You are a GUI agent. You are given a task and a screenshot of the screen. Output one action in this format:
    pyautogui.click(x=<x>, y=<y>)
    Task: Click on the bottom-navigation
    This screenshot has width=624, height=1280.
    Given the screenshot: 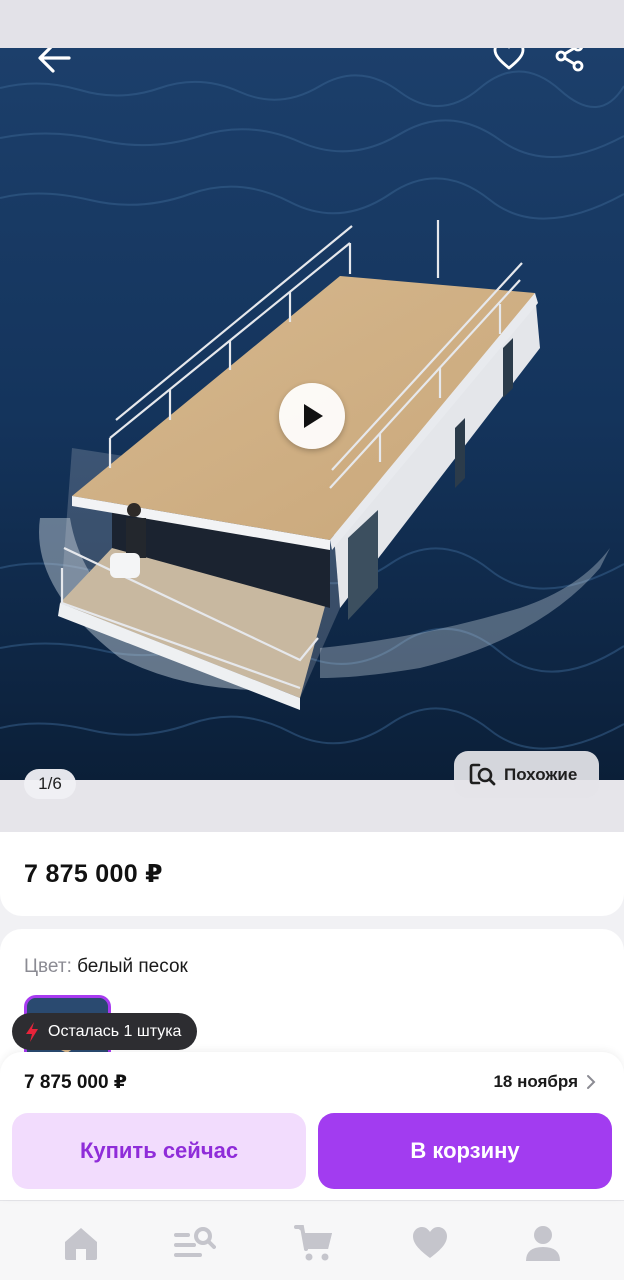 What is the action you would take?
    pyautogui.click(x=312, y=1240)
    